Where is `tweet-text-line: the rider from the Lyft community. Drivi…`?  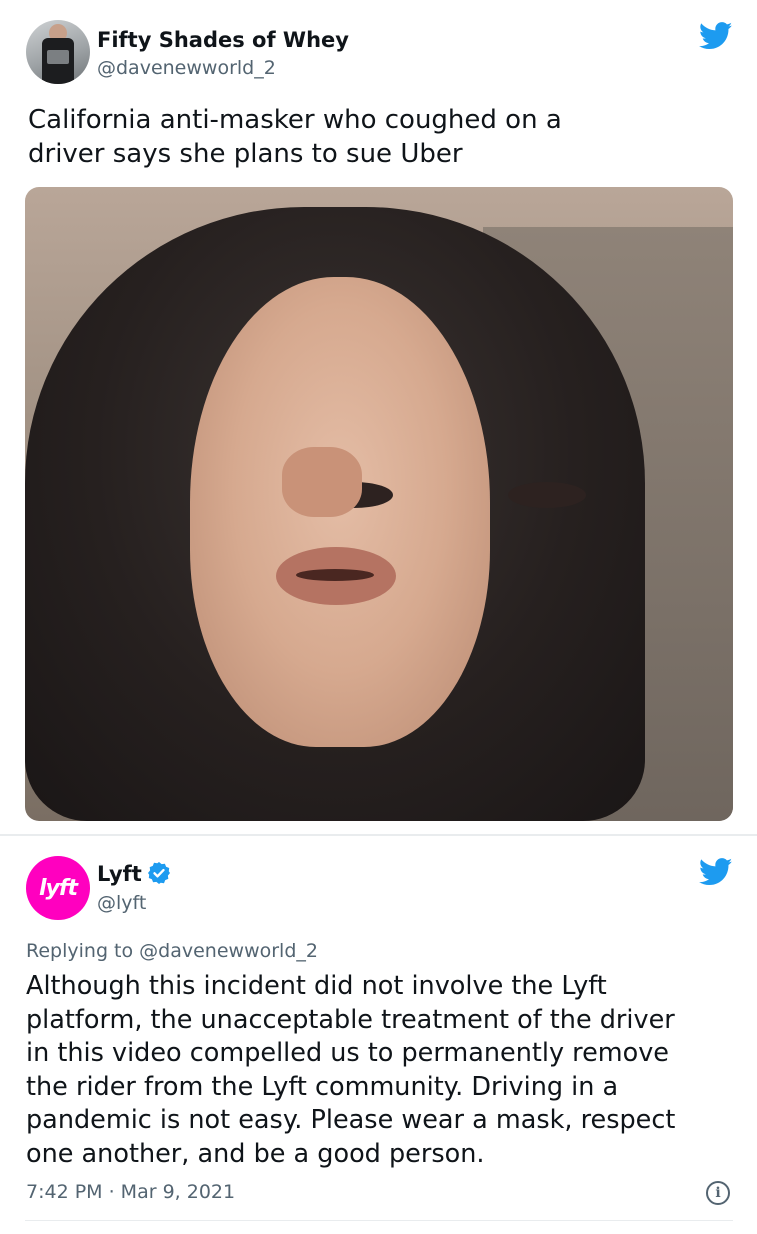 tweet-text-line: the rider from the Lyft community. Drivi… is located at coordinates (322, 1086).